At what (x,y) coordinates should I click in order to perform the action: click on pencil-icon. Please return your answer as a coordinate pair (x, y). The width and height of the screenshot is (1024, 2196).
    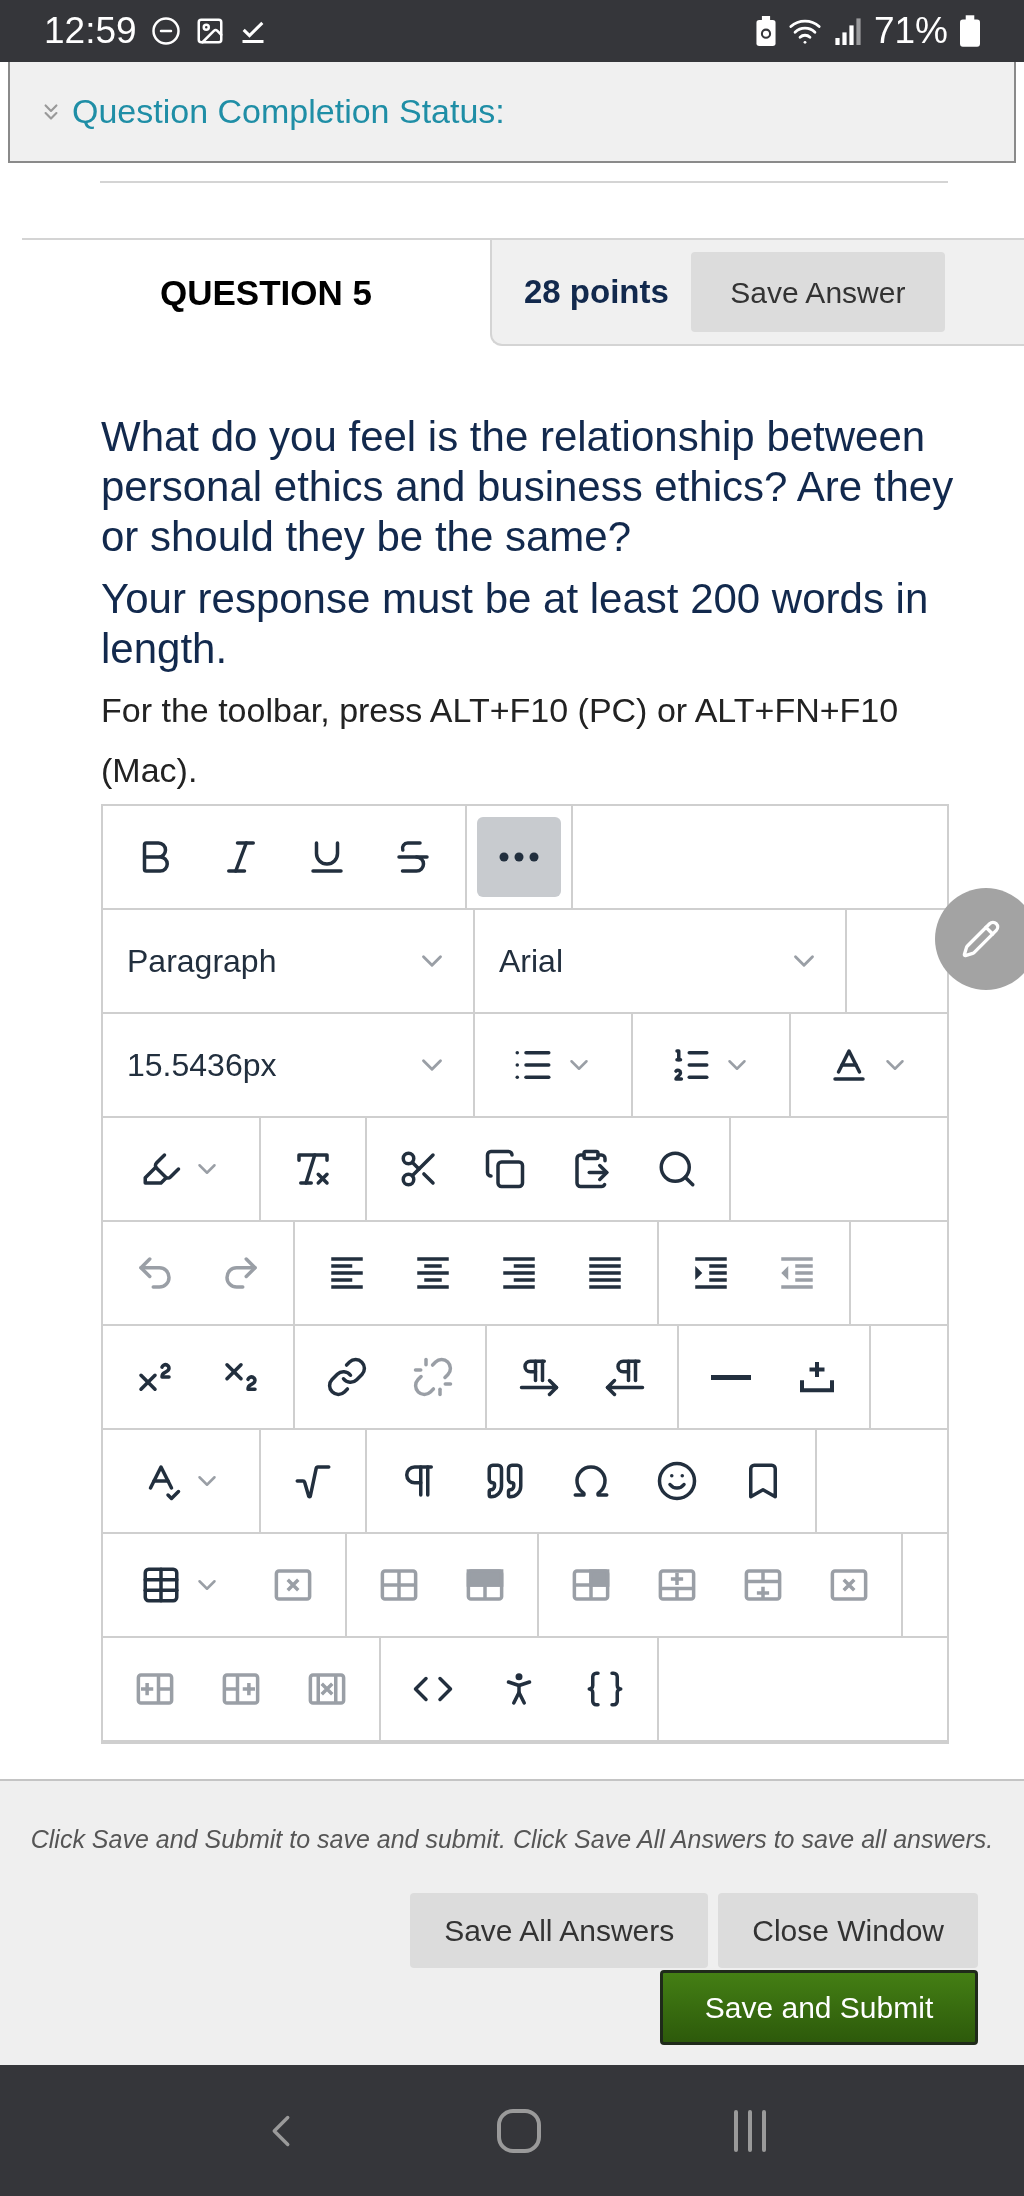
    Looking at the image, I should click on (981, 939).